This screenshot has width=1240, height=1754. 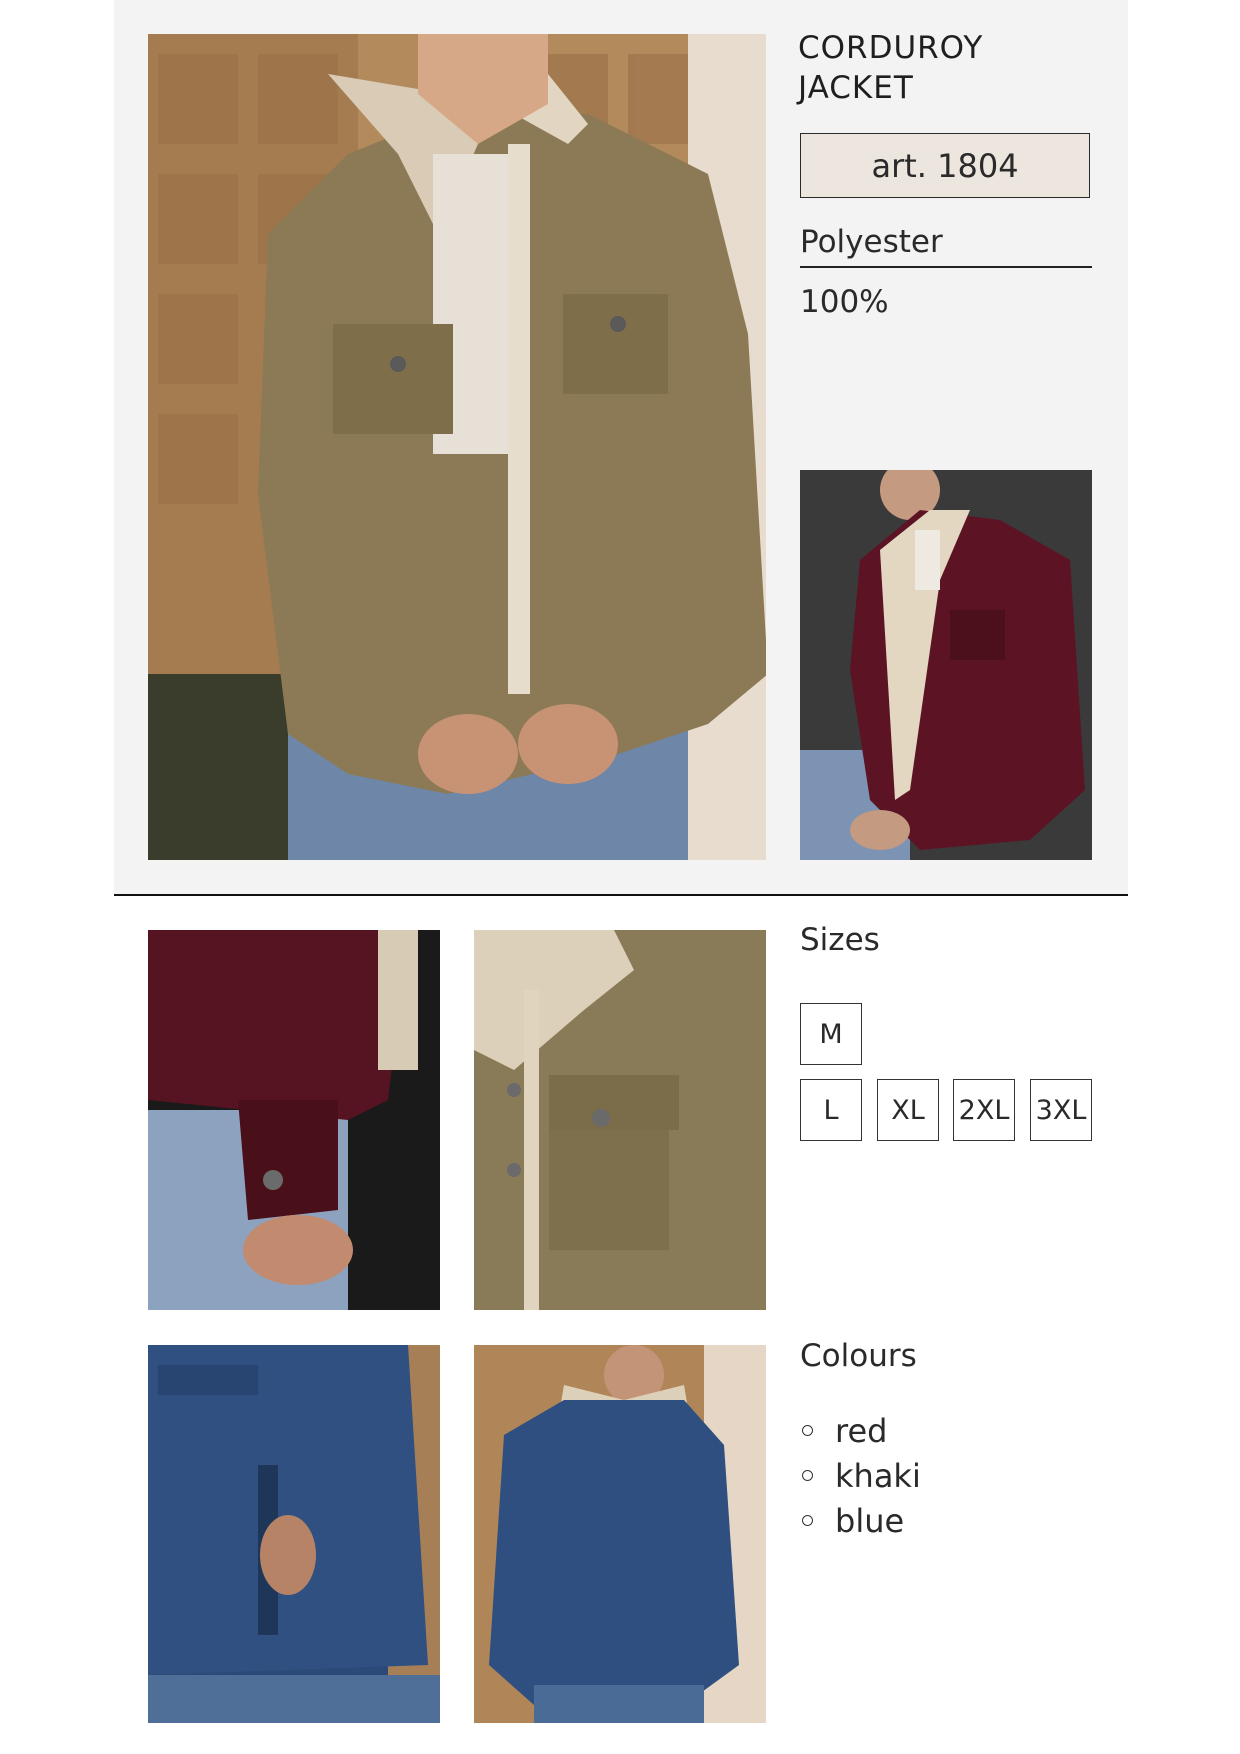 I want to click on colour-option-red: red, so click(x=860, y=1430).